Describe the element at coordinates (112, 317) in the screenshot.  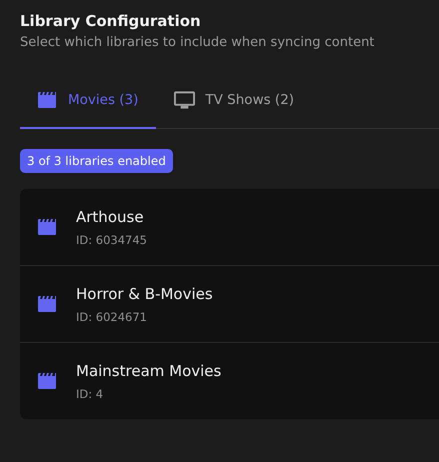
I see `library-id: ID: 6024671` at that location.